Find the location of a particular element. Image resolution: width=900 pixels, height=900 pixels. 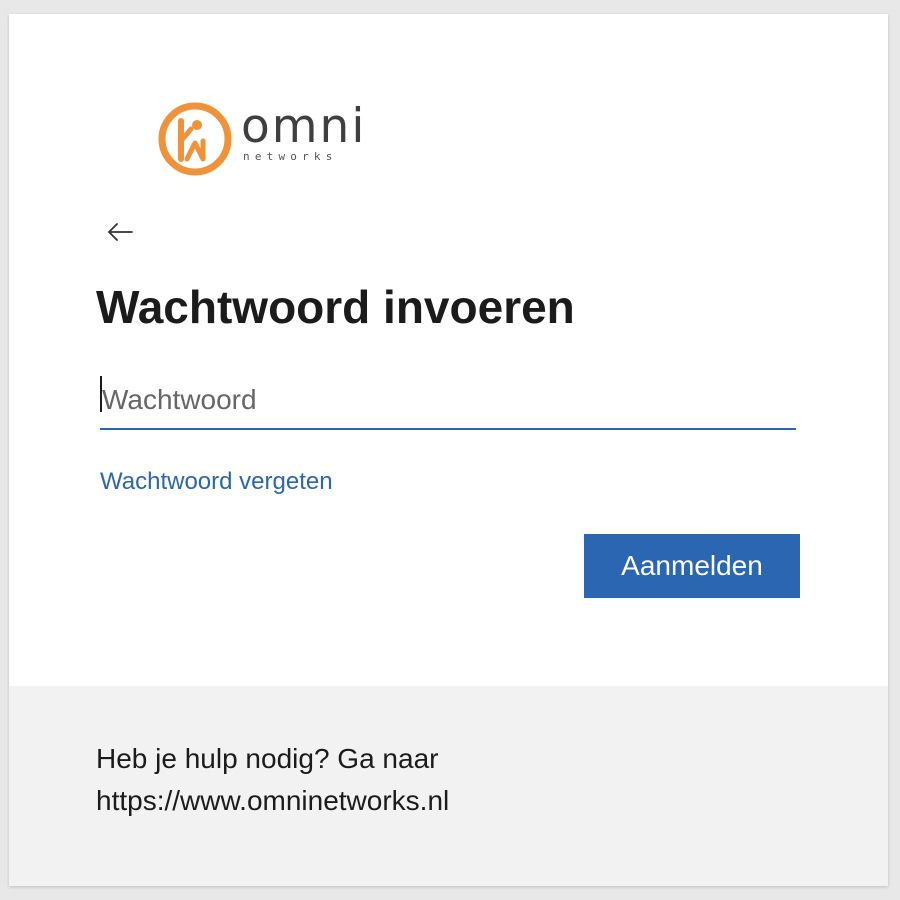

forgot-password-link: Wachtwoord vergeten is located at coordinates (216, 482).